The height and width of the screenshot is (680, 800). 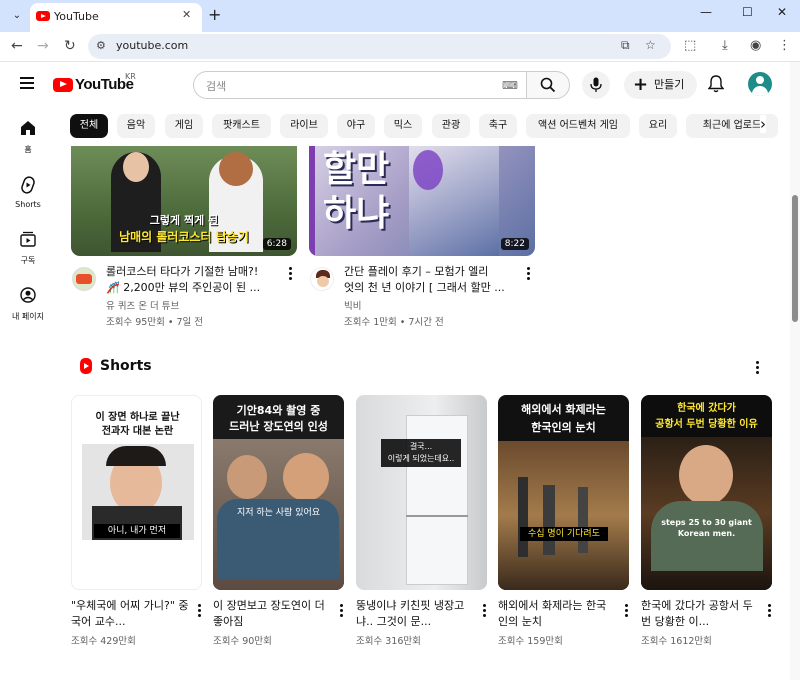 I want to click on chip-mix: 믹스, so click(x=403, y=126).